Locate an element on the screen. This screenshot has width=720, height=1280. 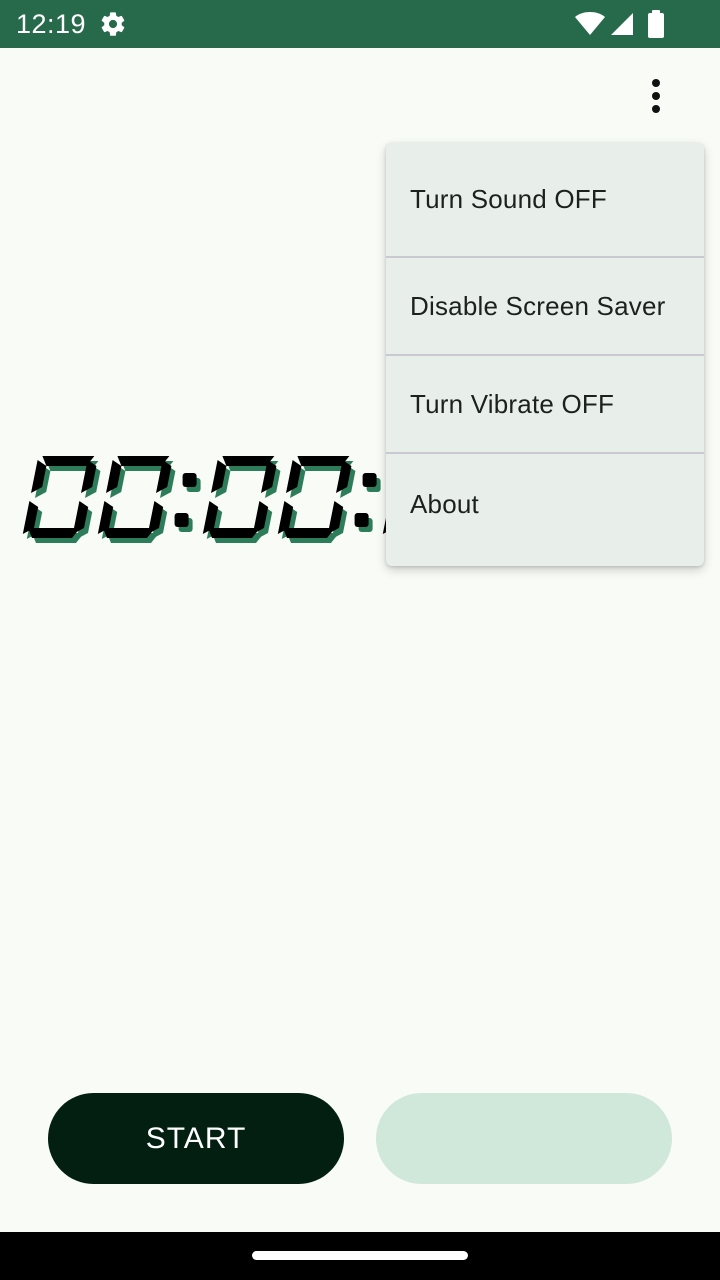
overflow-menu-button is located at coordinates (656, 96).